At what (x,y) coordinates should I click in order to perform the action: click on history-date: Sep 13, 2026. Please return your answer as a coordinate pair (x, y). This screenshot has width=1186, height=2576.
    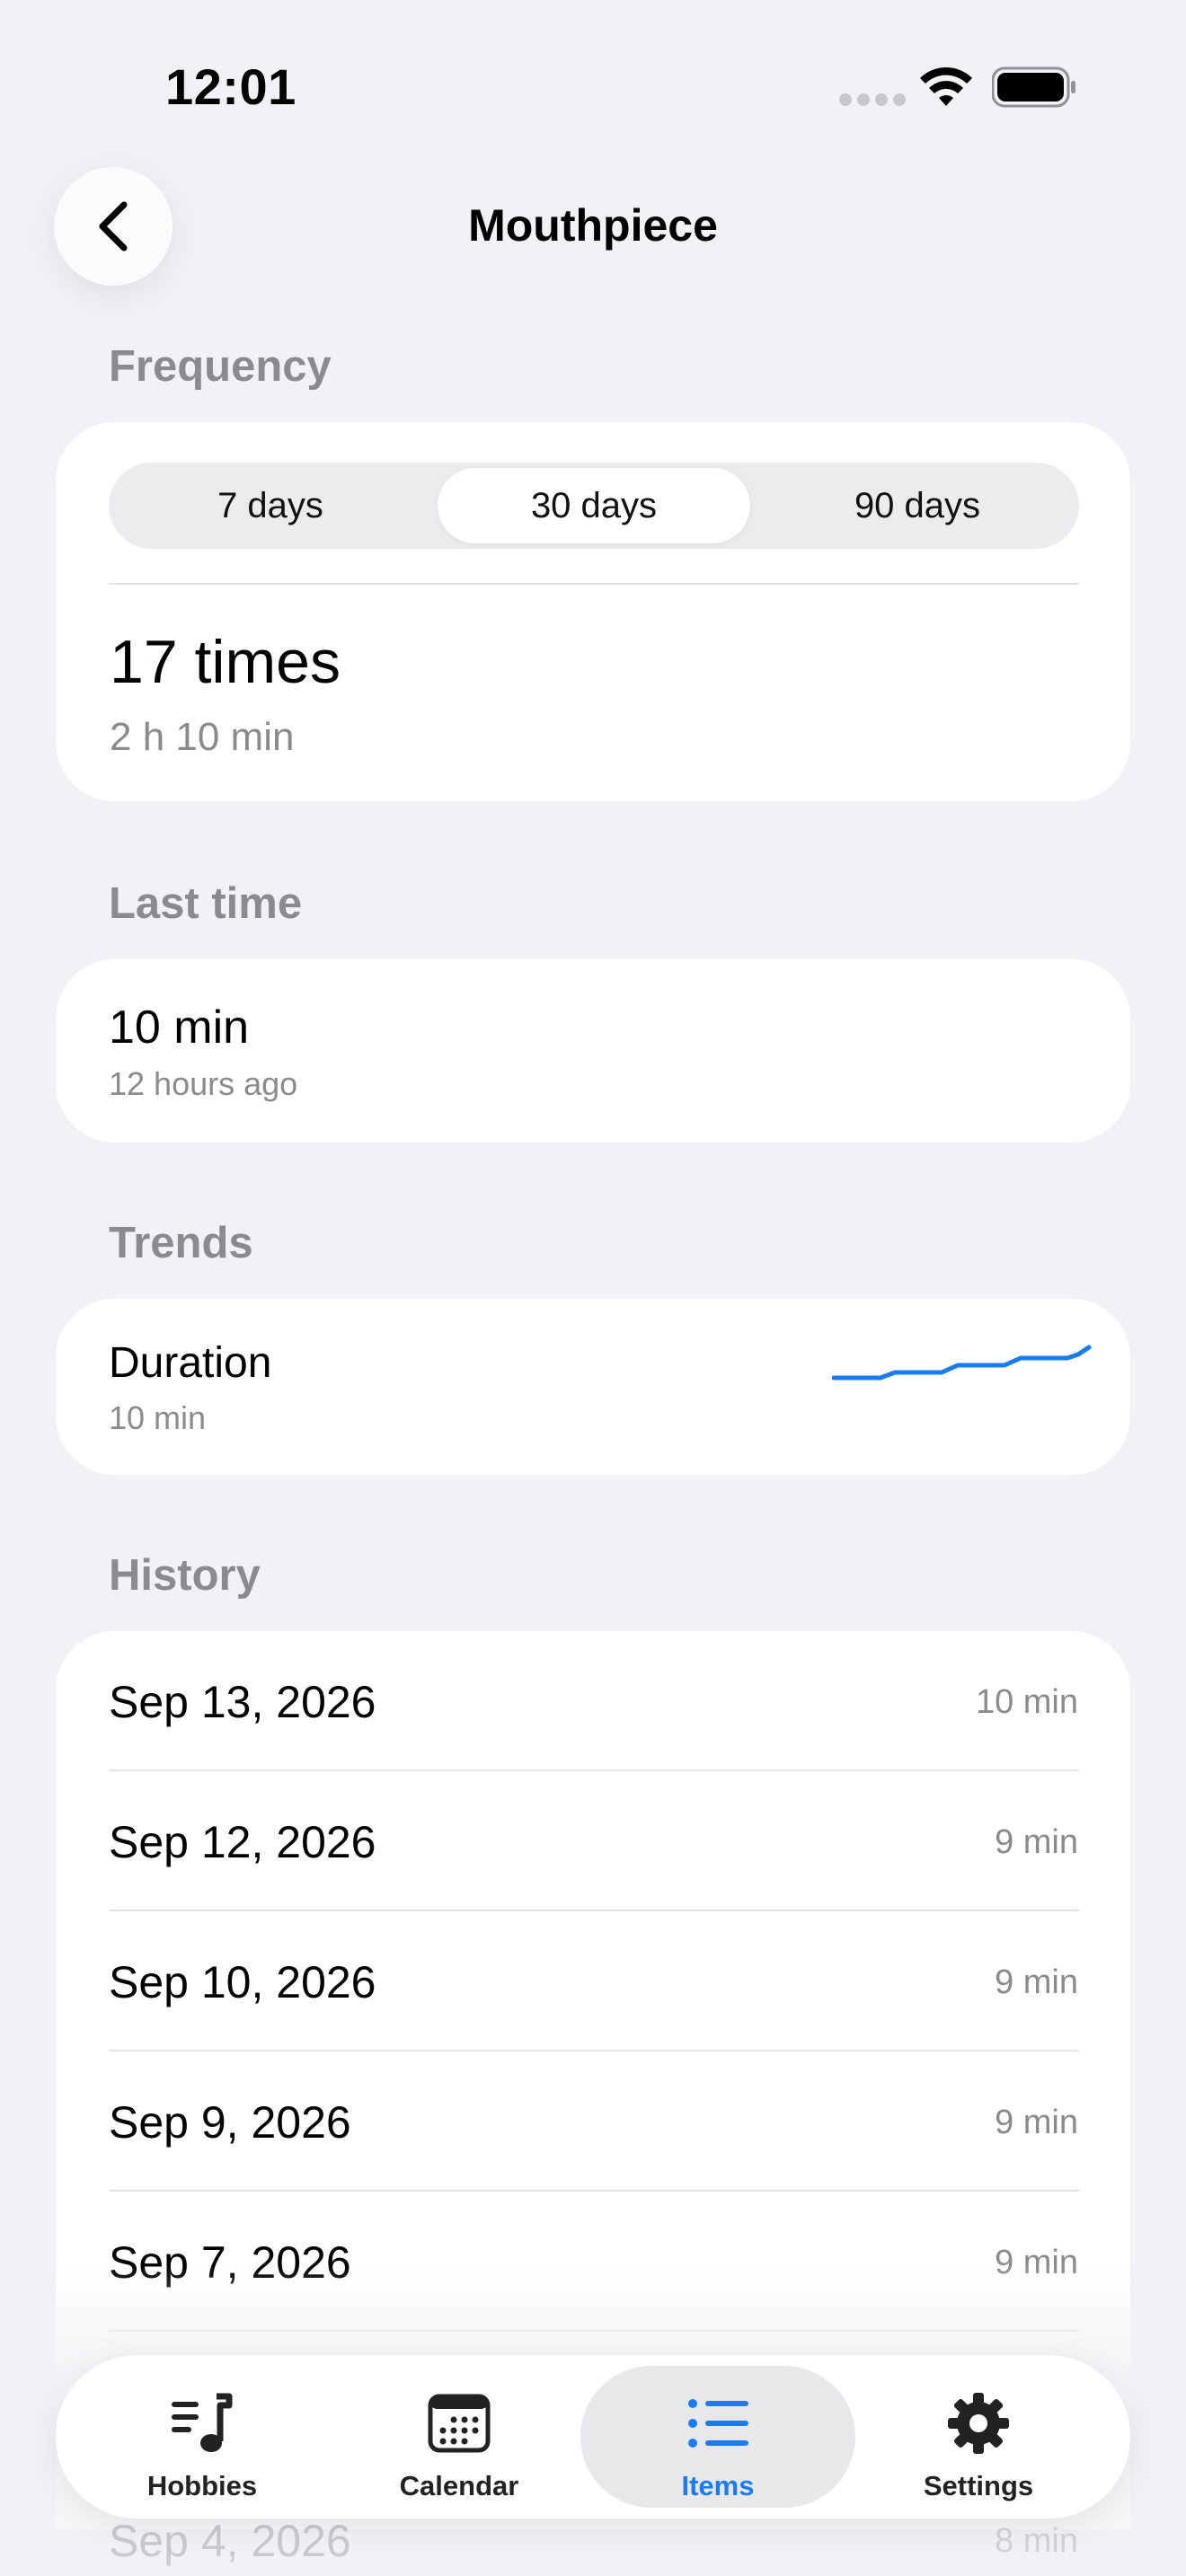
    Looking at the image, I should click on (242, 1702).